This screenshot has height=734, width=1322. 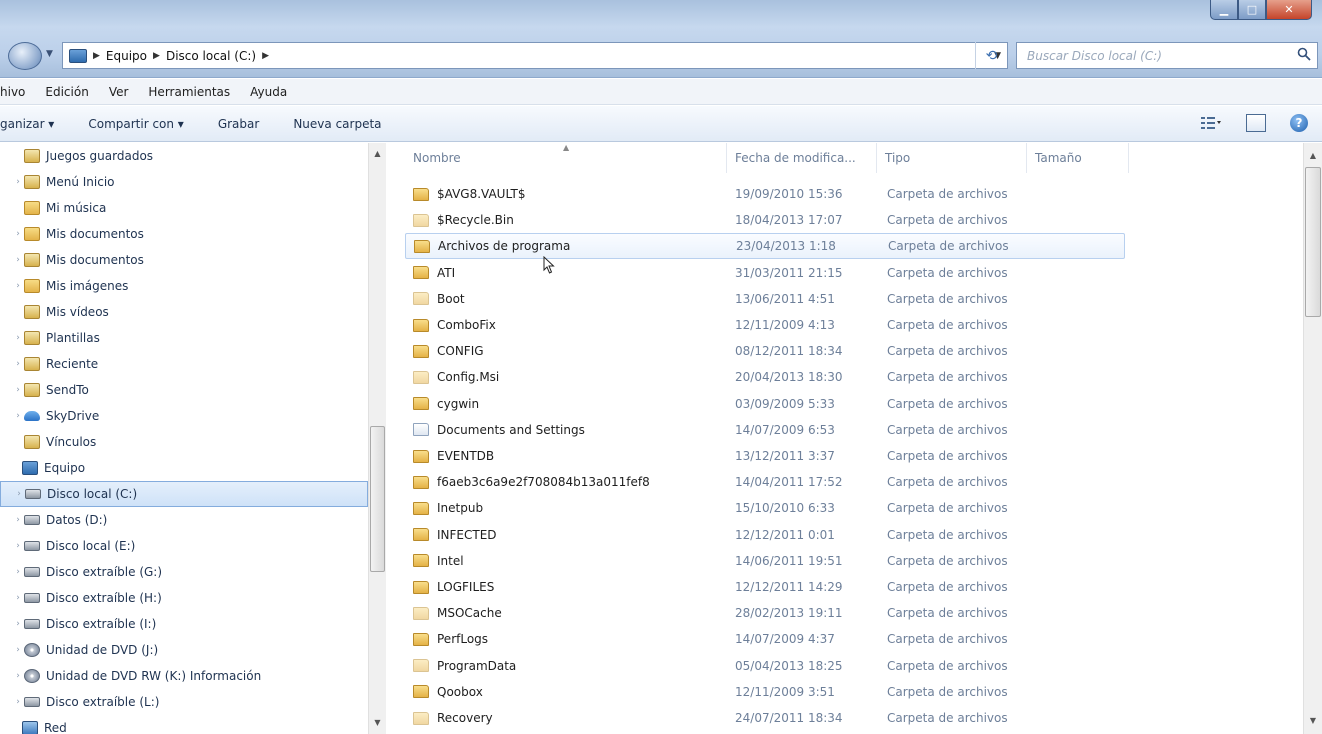 What do you see at coordinates (27, 124) in the screenshot?
I see `organize-button: ganizar ▾` at bounding box center [27, 124].